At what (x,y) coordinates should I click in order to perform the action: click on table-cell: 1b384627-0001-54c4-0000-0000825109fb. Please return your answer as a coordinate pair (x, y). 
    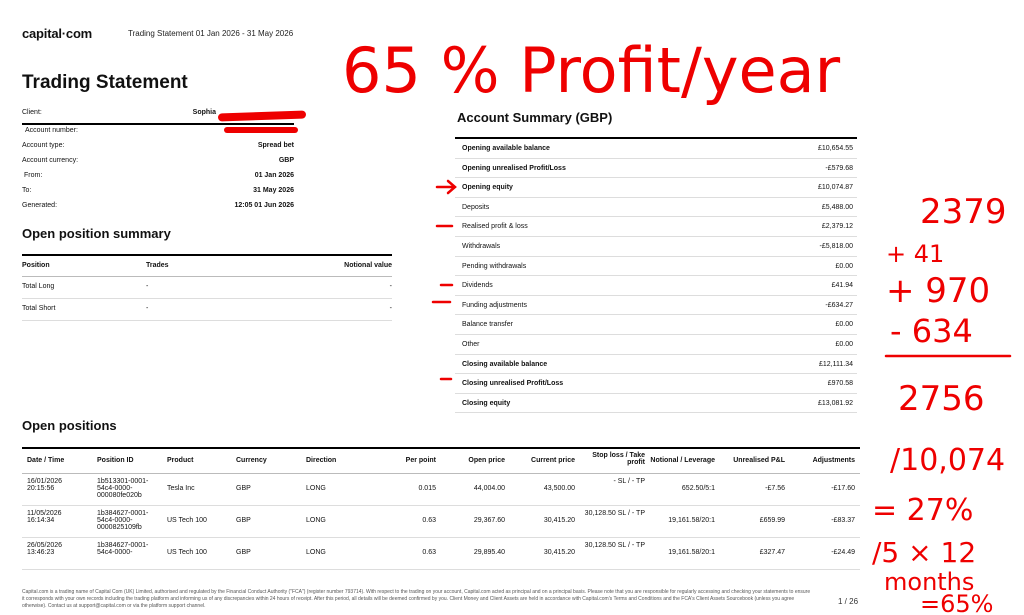
    Looking at the image, I should click on (123, 520).